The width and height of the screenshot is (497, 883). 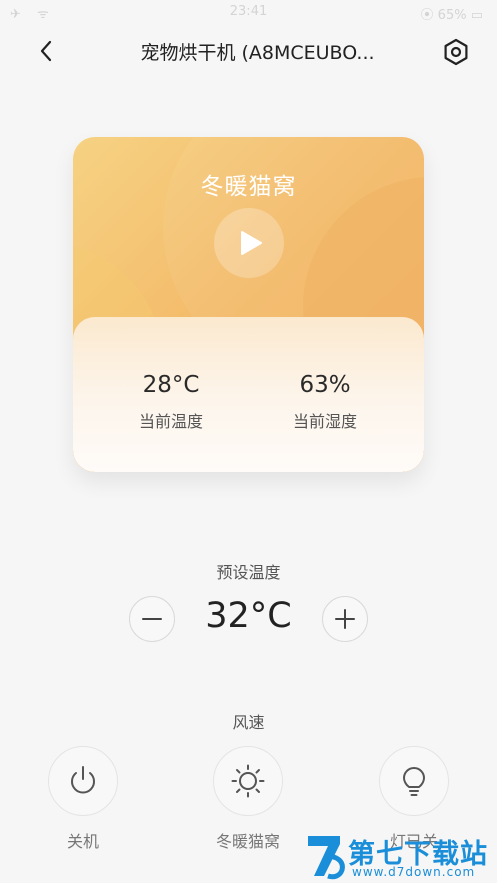 I want to click on current-humidity-value: 63%, so click(x=325, y=385).